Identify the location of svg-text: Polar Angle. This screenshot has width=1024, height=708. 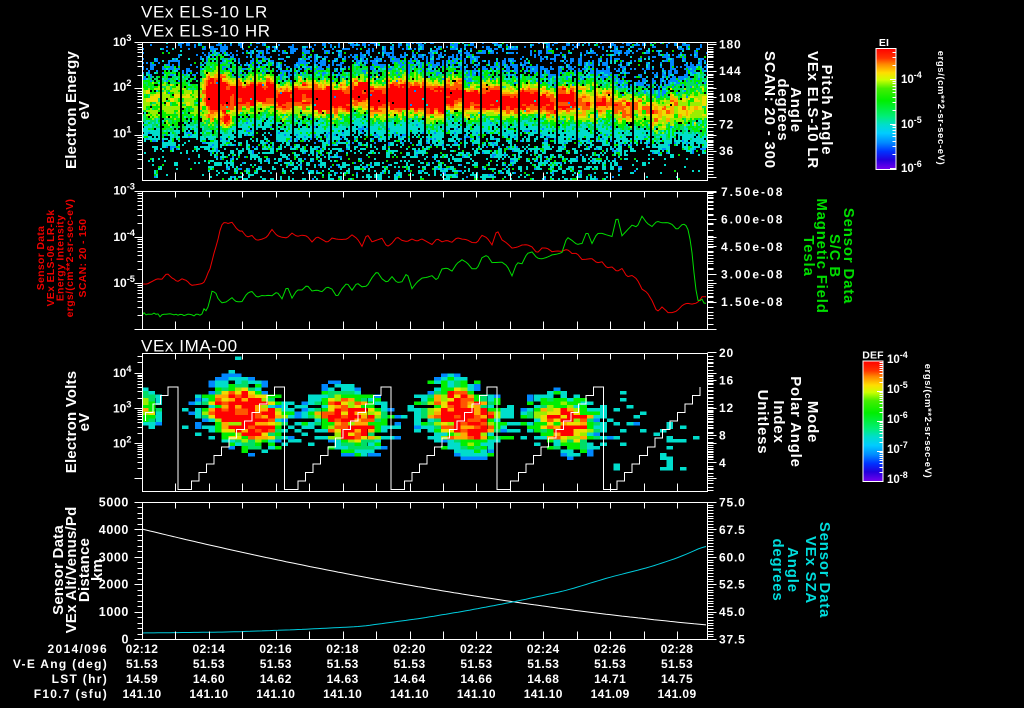
(795, 422).